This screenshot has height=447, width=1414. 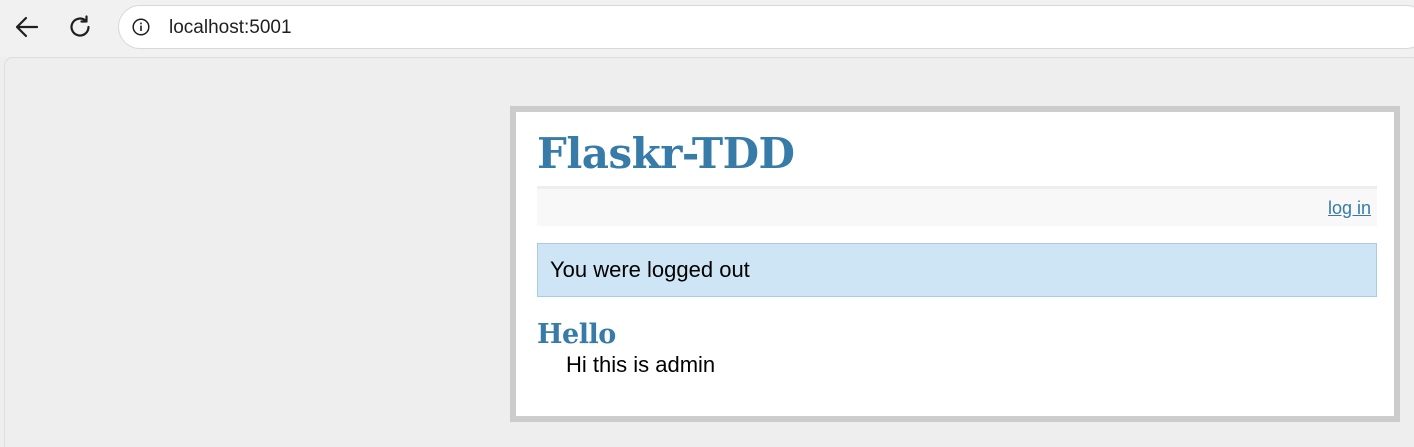 I want to click on browser-toolbar: localhost:5001, so click(x=707, y=28).